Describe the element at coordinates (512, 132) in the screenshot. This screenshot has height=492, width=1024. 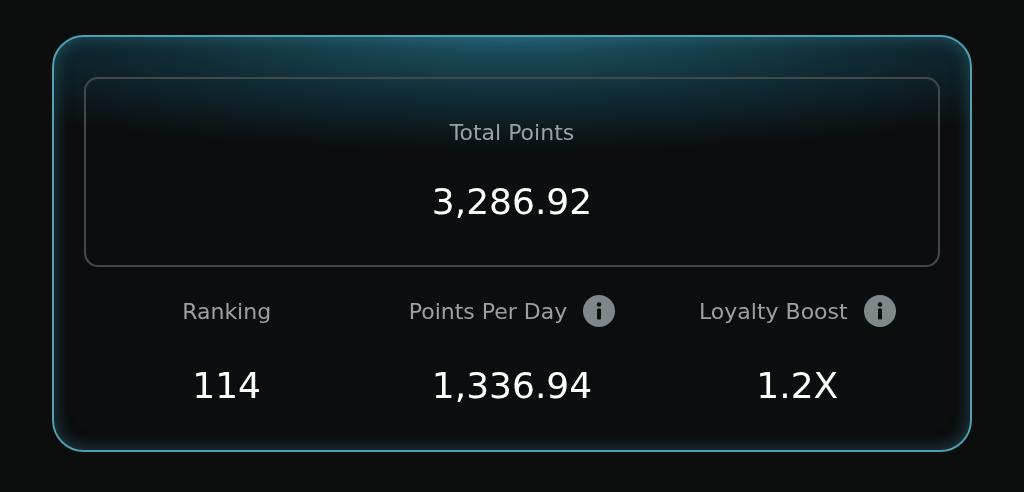
I see `total-label: Total Points` at that location.